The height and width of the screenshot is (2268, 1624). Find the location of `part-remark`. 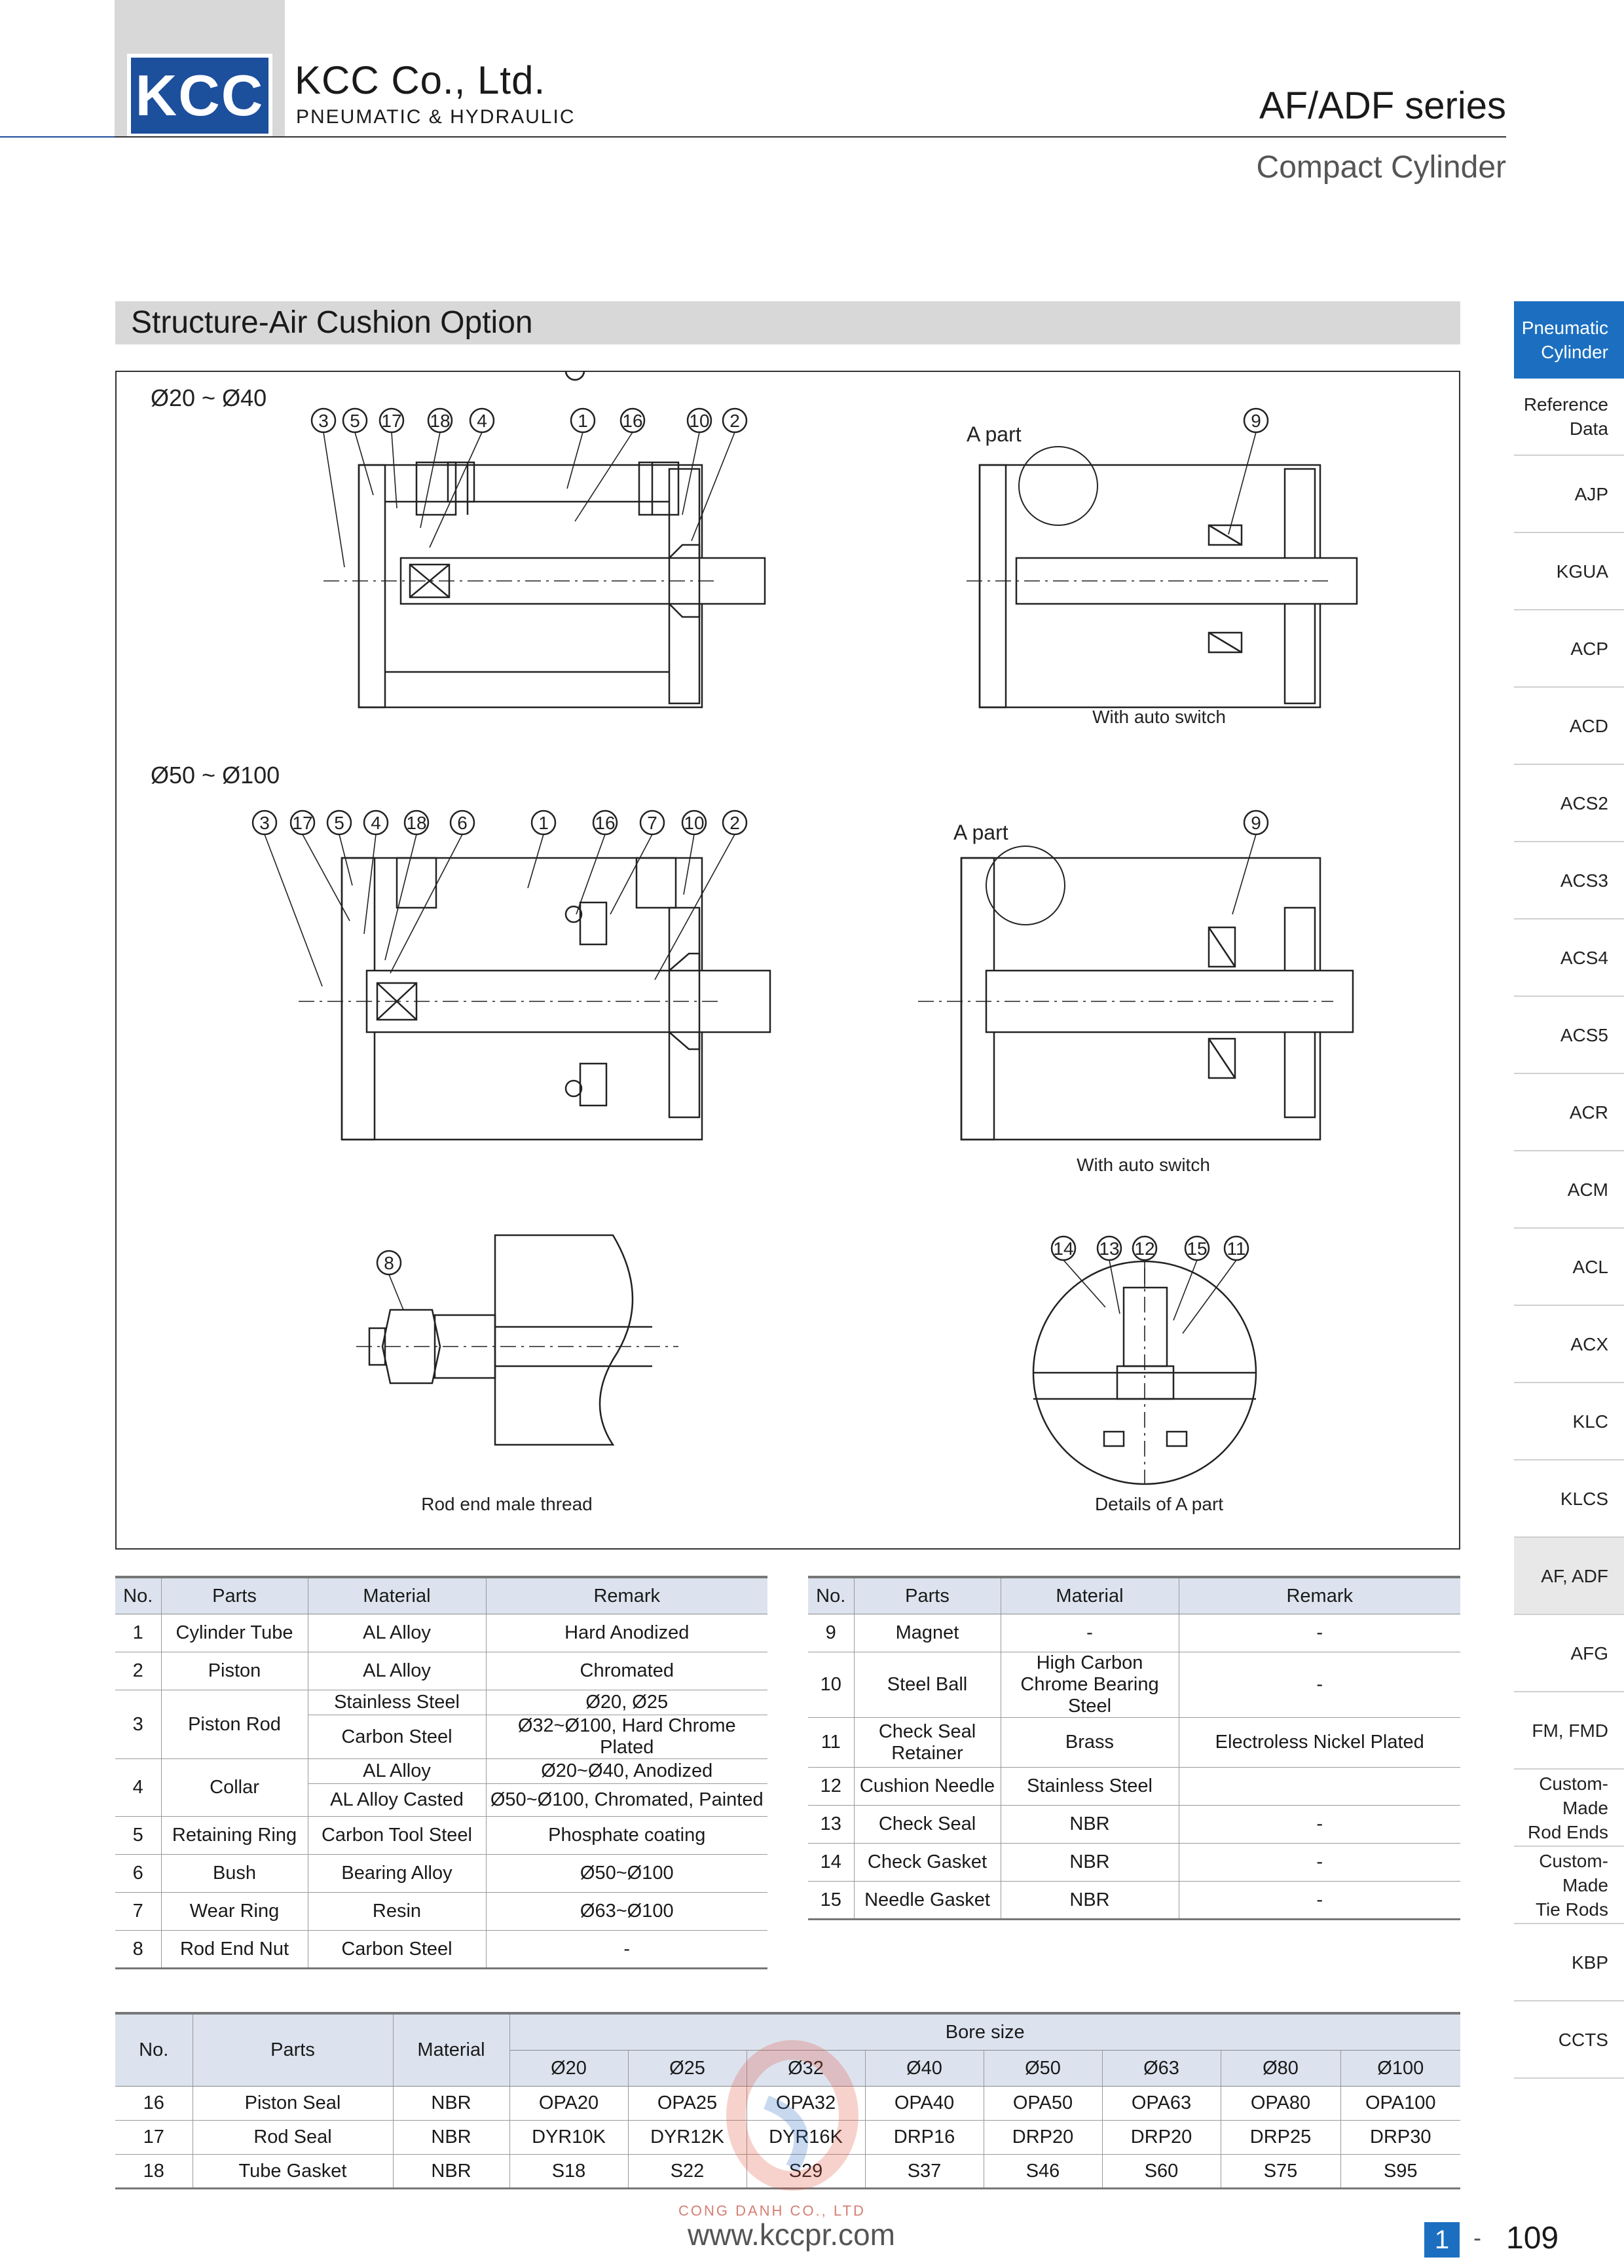

part-remark is located at coordinates (1319, 1786).